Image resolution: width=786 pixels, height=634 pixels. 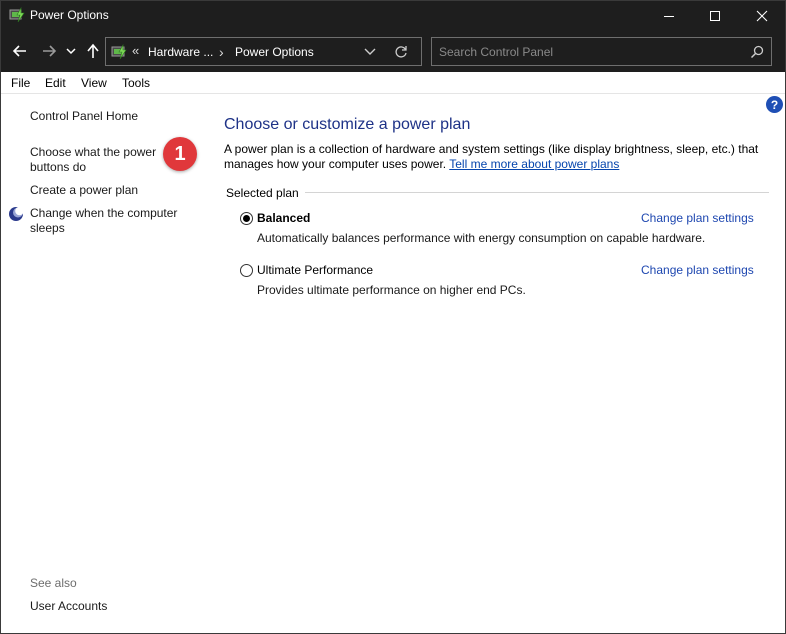 What do you see at coordinates (110, 221) in the screenshot?
I see `change-sleep-link: Change when the computer sleeps` at bounding box center [110, 221].